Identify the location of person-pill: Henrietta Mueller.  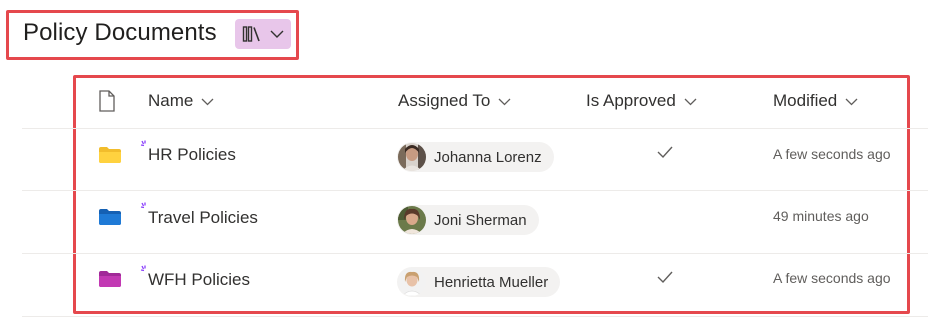
(479, 282).